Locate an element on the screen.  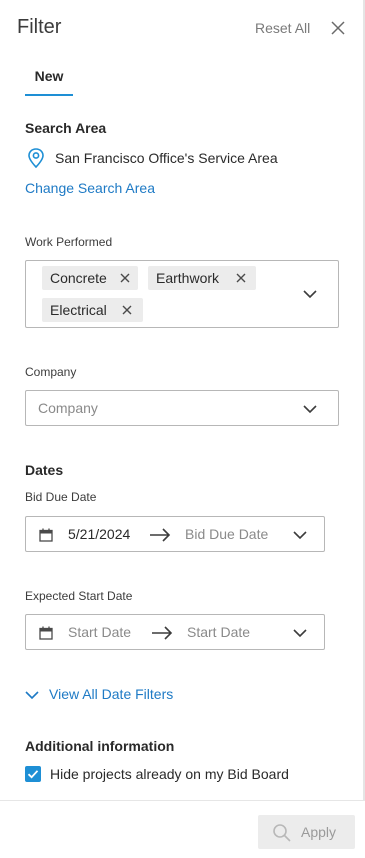
chip-label: Concrete is located at coordinates (78, 278).